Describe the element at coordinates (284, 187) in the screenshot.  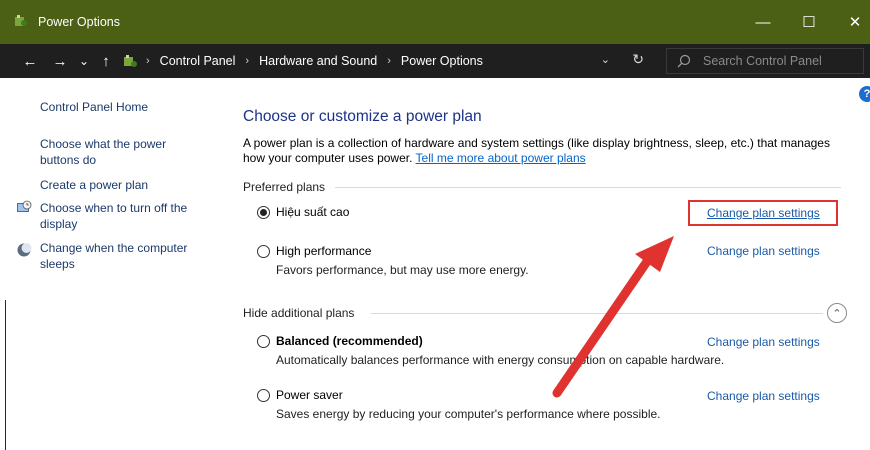
I see `preferred-plans-label: Preferred plans` at that location.